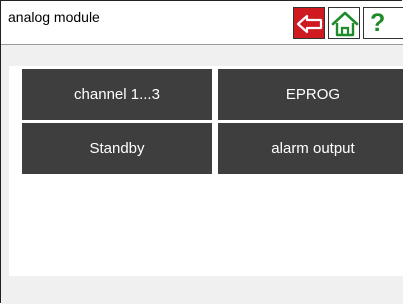  I want to click on back-arrow-icon, so click(309, 24).